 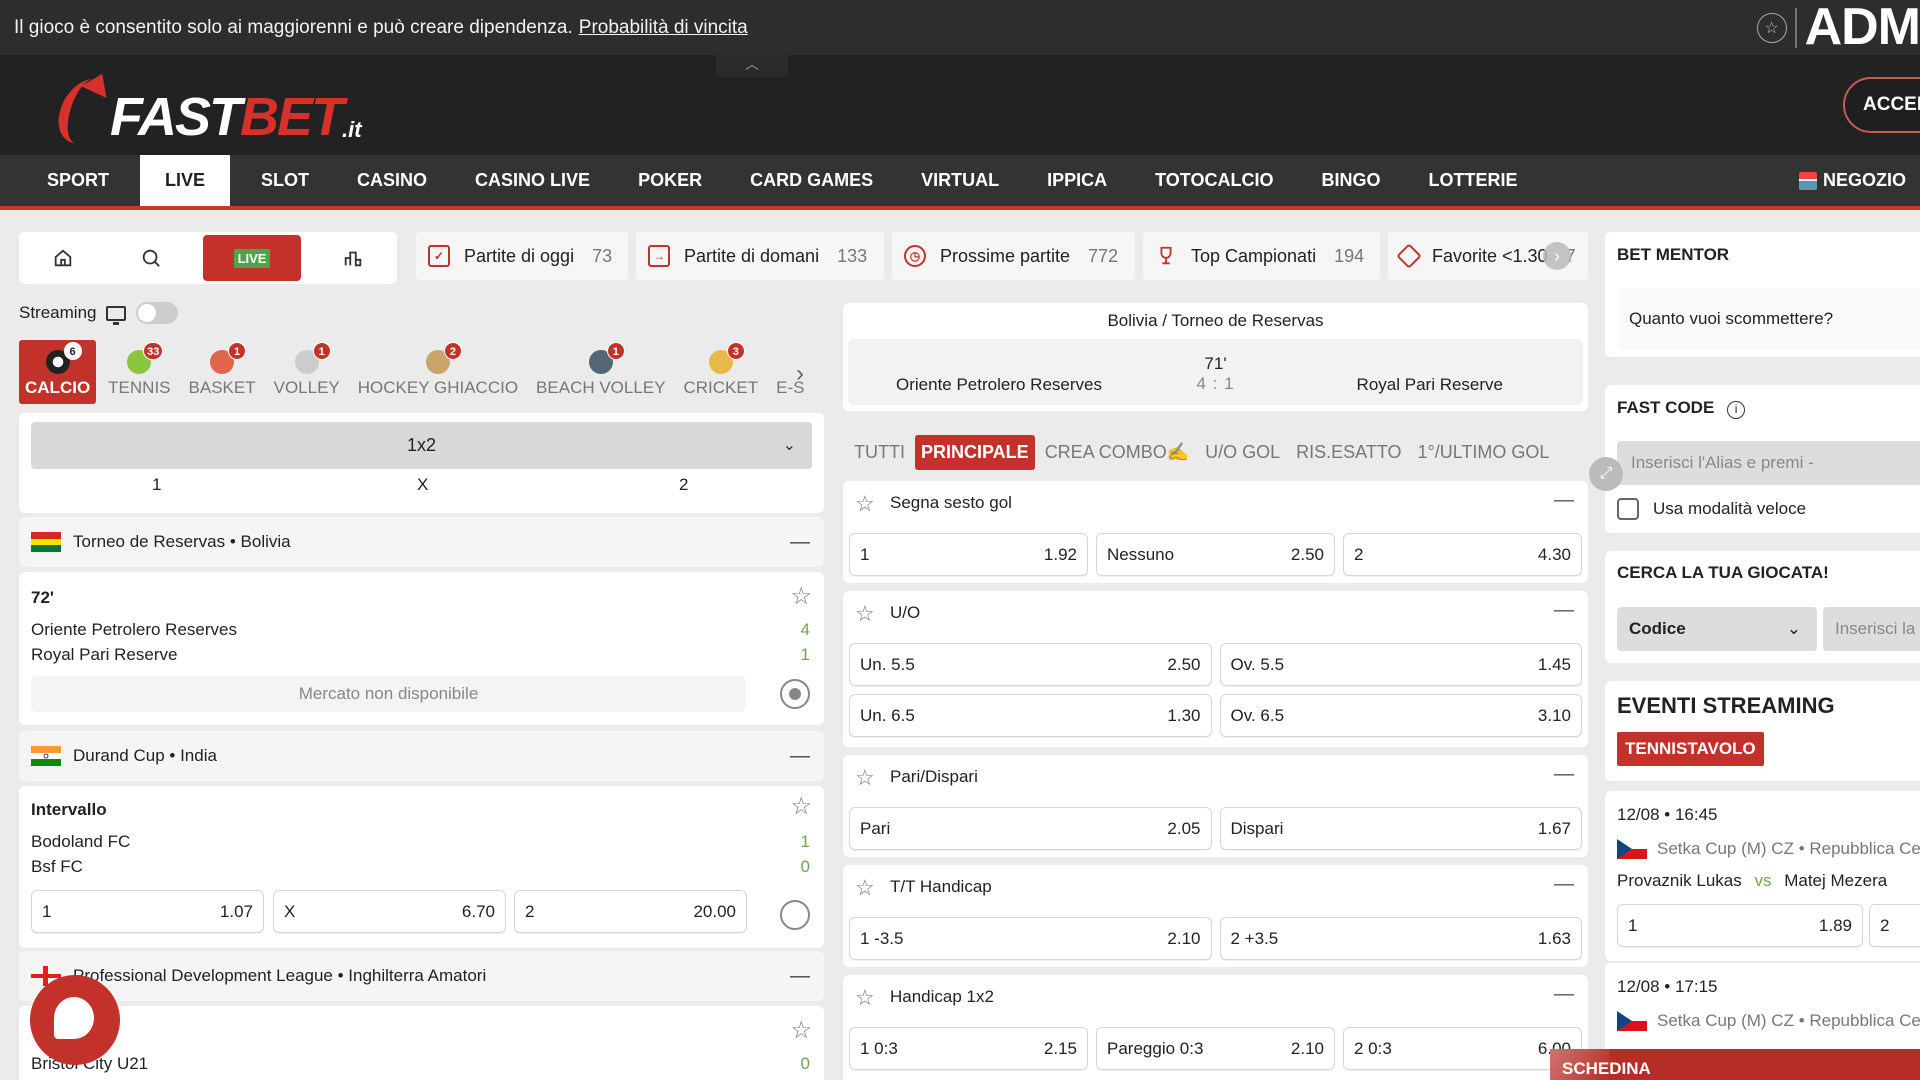 I want to click on collapse-notice-button: ︿, so click(x=752, y=66).